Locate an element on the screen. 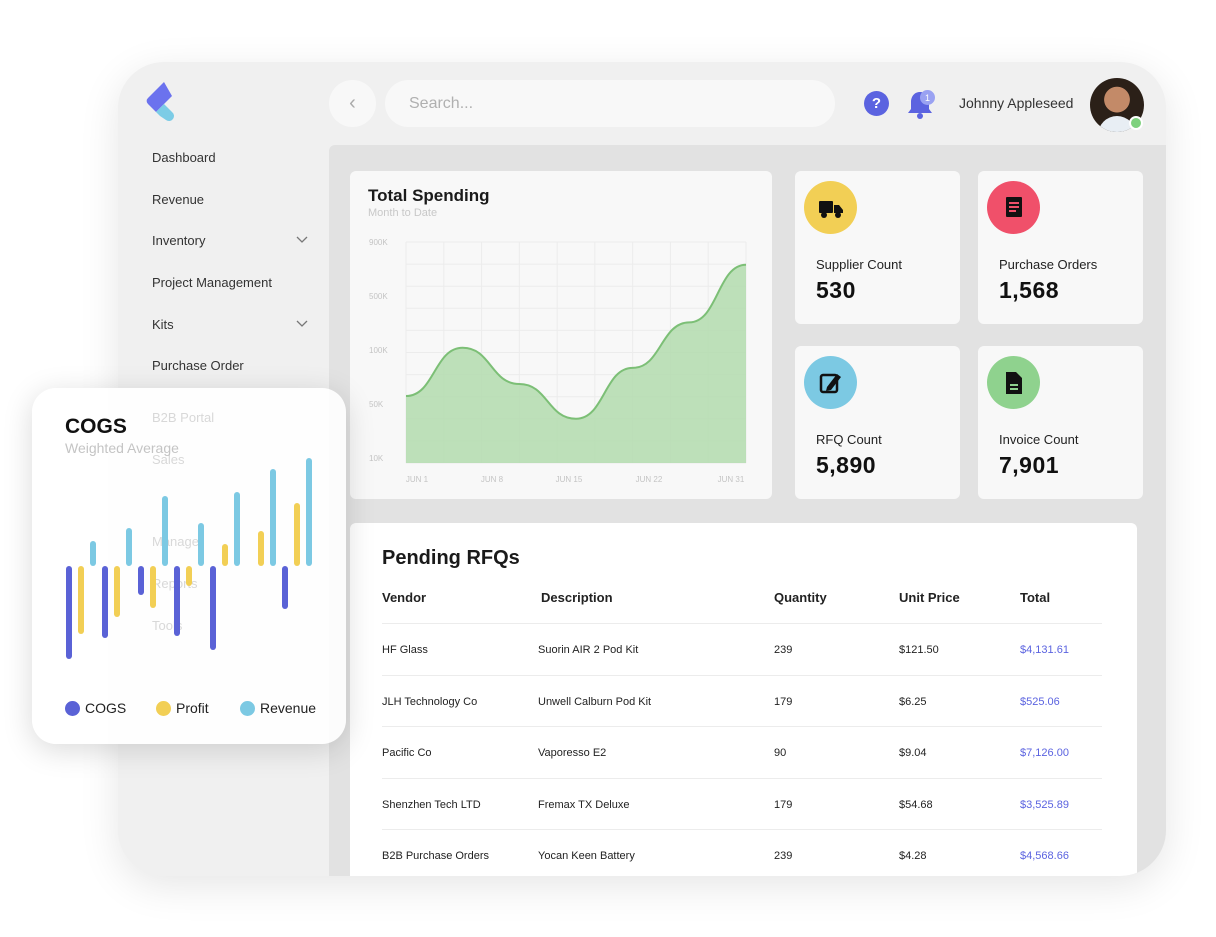  edit-icon is located at coordinates (830, 383).